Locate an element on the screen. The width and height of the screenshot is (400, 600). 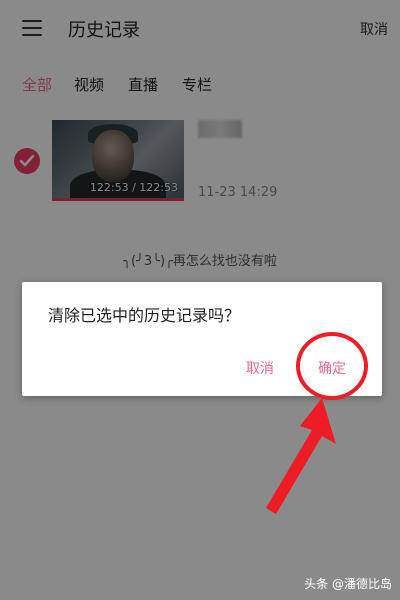
dialog-message: 清除已选中的历史记录吗？ is located at coordinates (144, 315).